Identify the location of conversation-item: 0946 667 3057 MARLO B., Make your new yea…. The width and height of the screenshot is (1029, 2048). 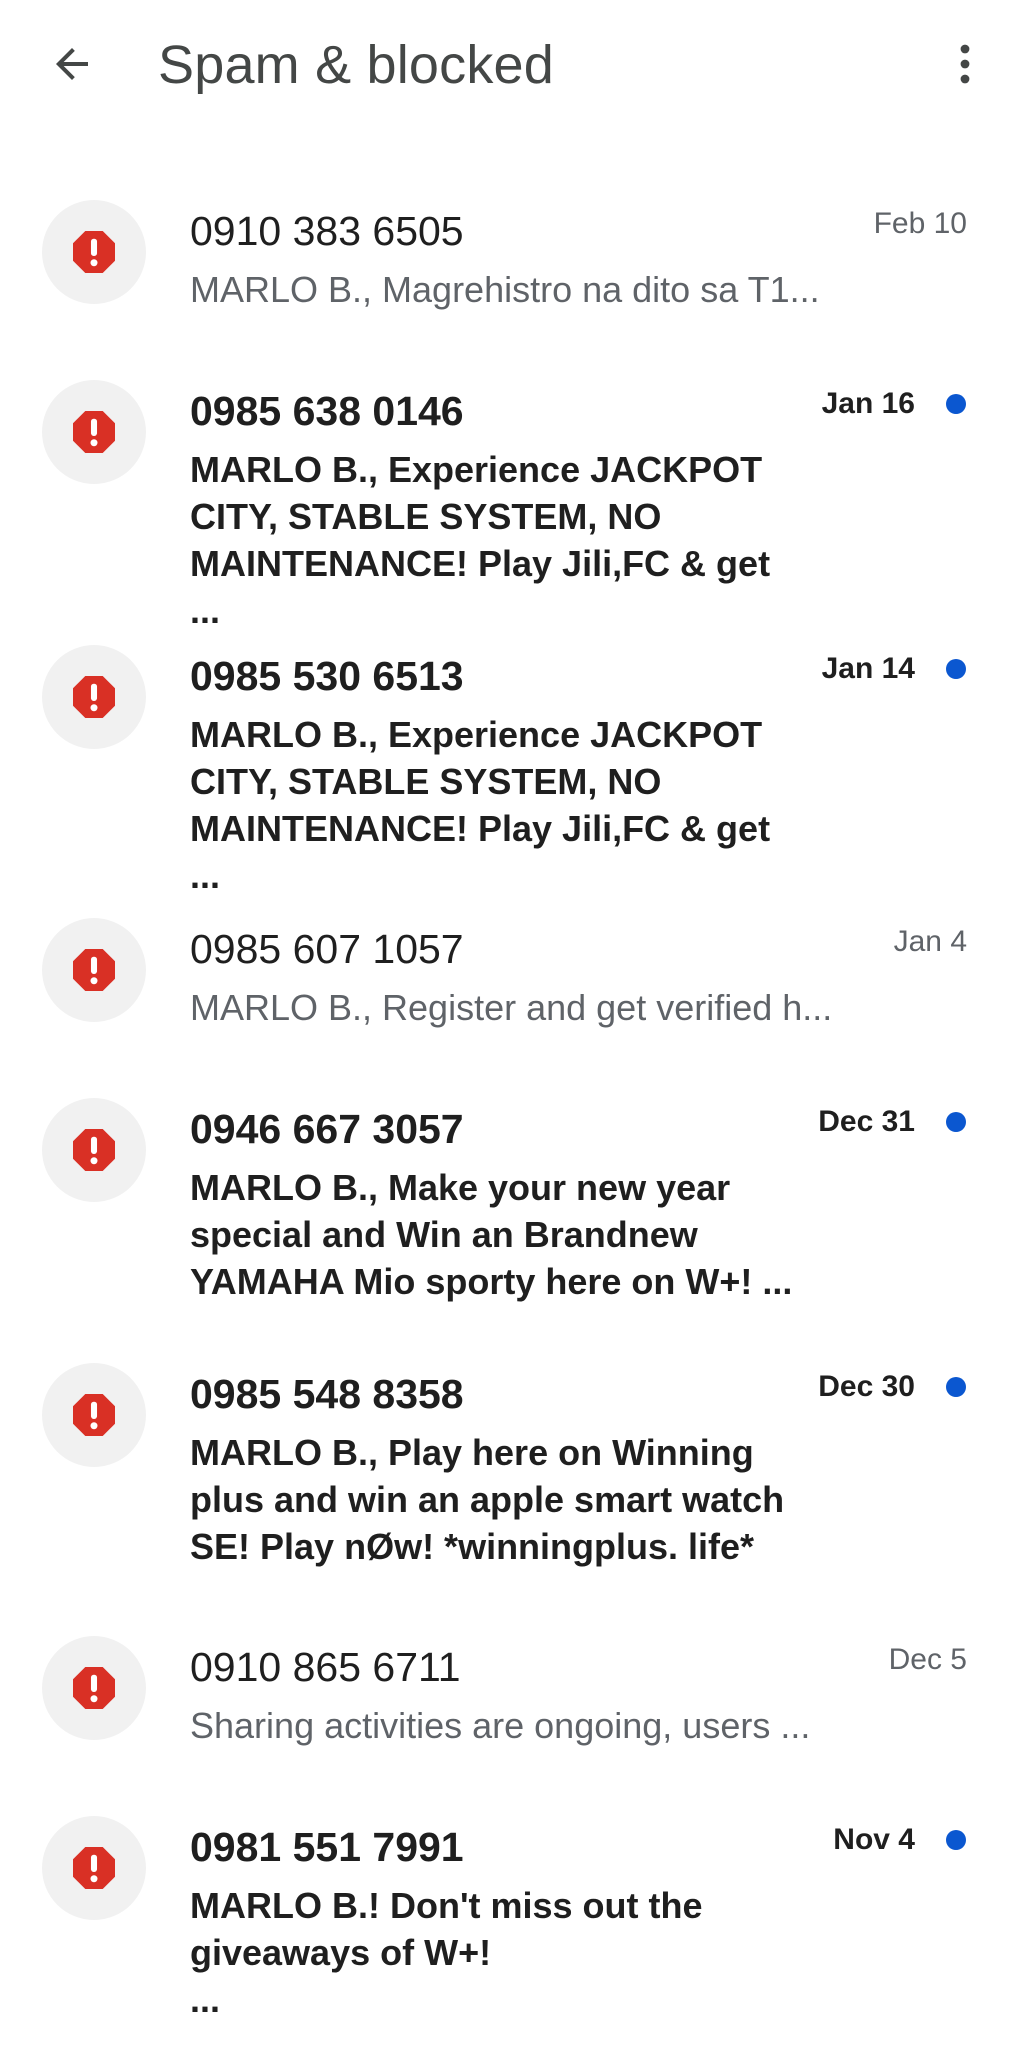
(514, 1218).